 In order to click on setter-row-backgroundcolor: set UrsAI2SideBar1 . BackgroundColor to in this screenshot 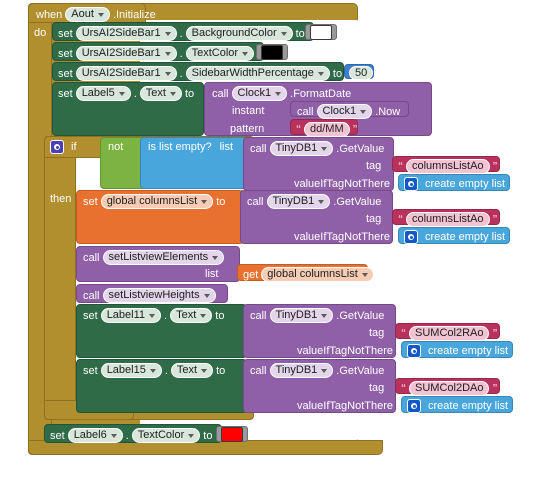, I will do `click(181, 33)`.